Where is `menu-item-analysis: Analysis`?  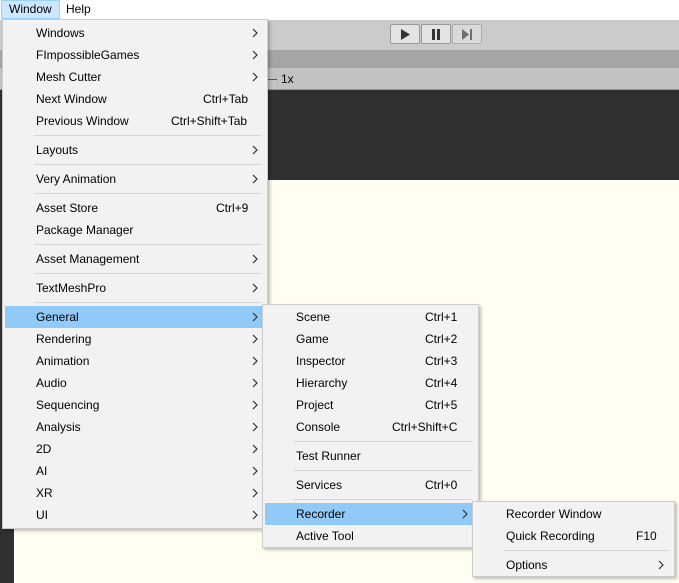
menu-item-analysis: Analysis is located at coordinates (135, 427).